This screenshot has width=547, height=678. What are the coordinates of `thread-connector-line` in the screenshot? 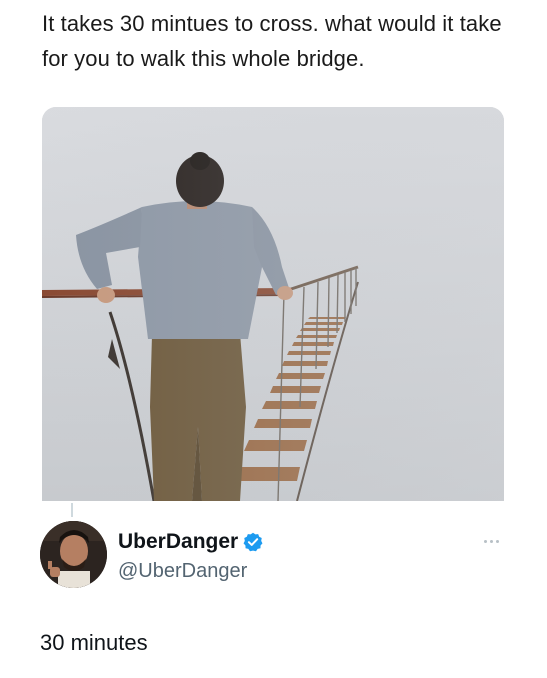 It's located at (72, 510).